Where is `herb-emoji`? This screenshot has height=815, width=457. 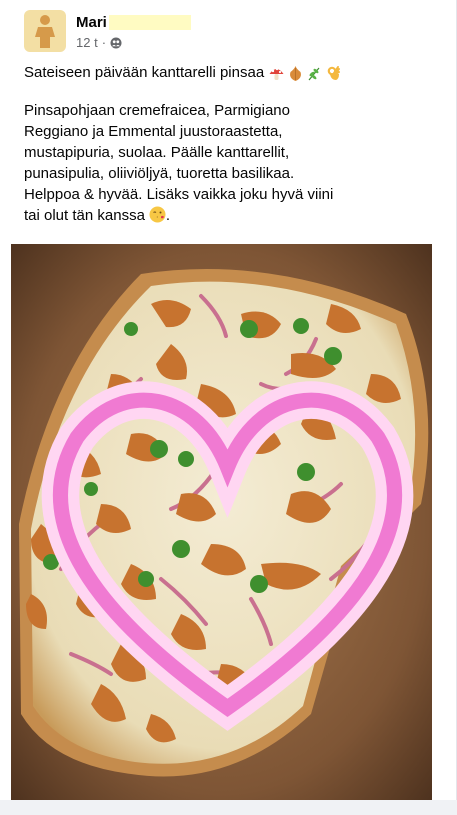
herb-emoji is located at coordinates (314, 73).